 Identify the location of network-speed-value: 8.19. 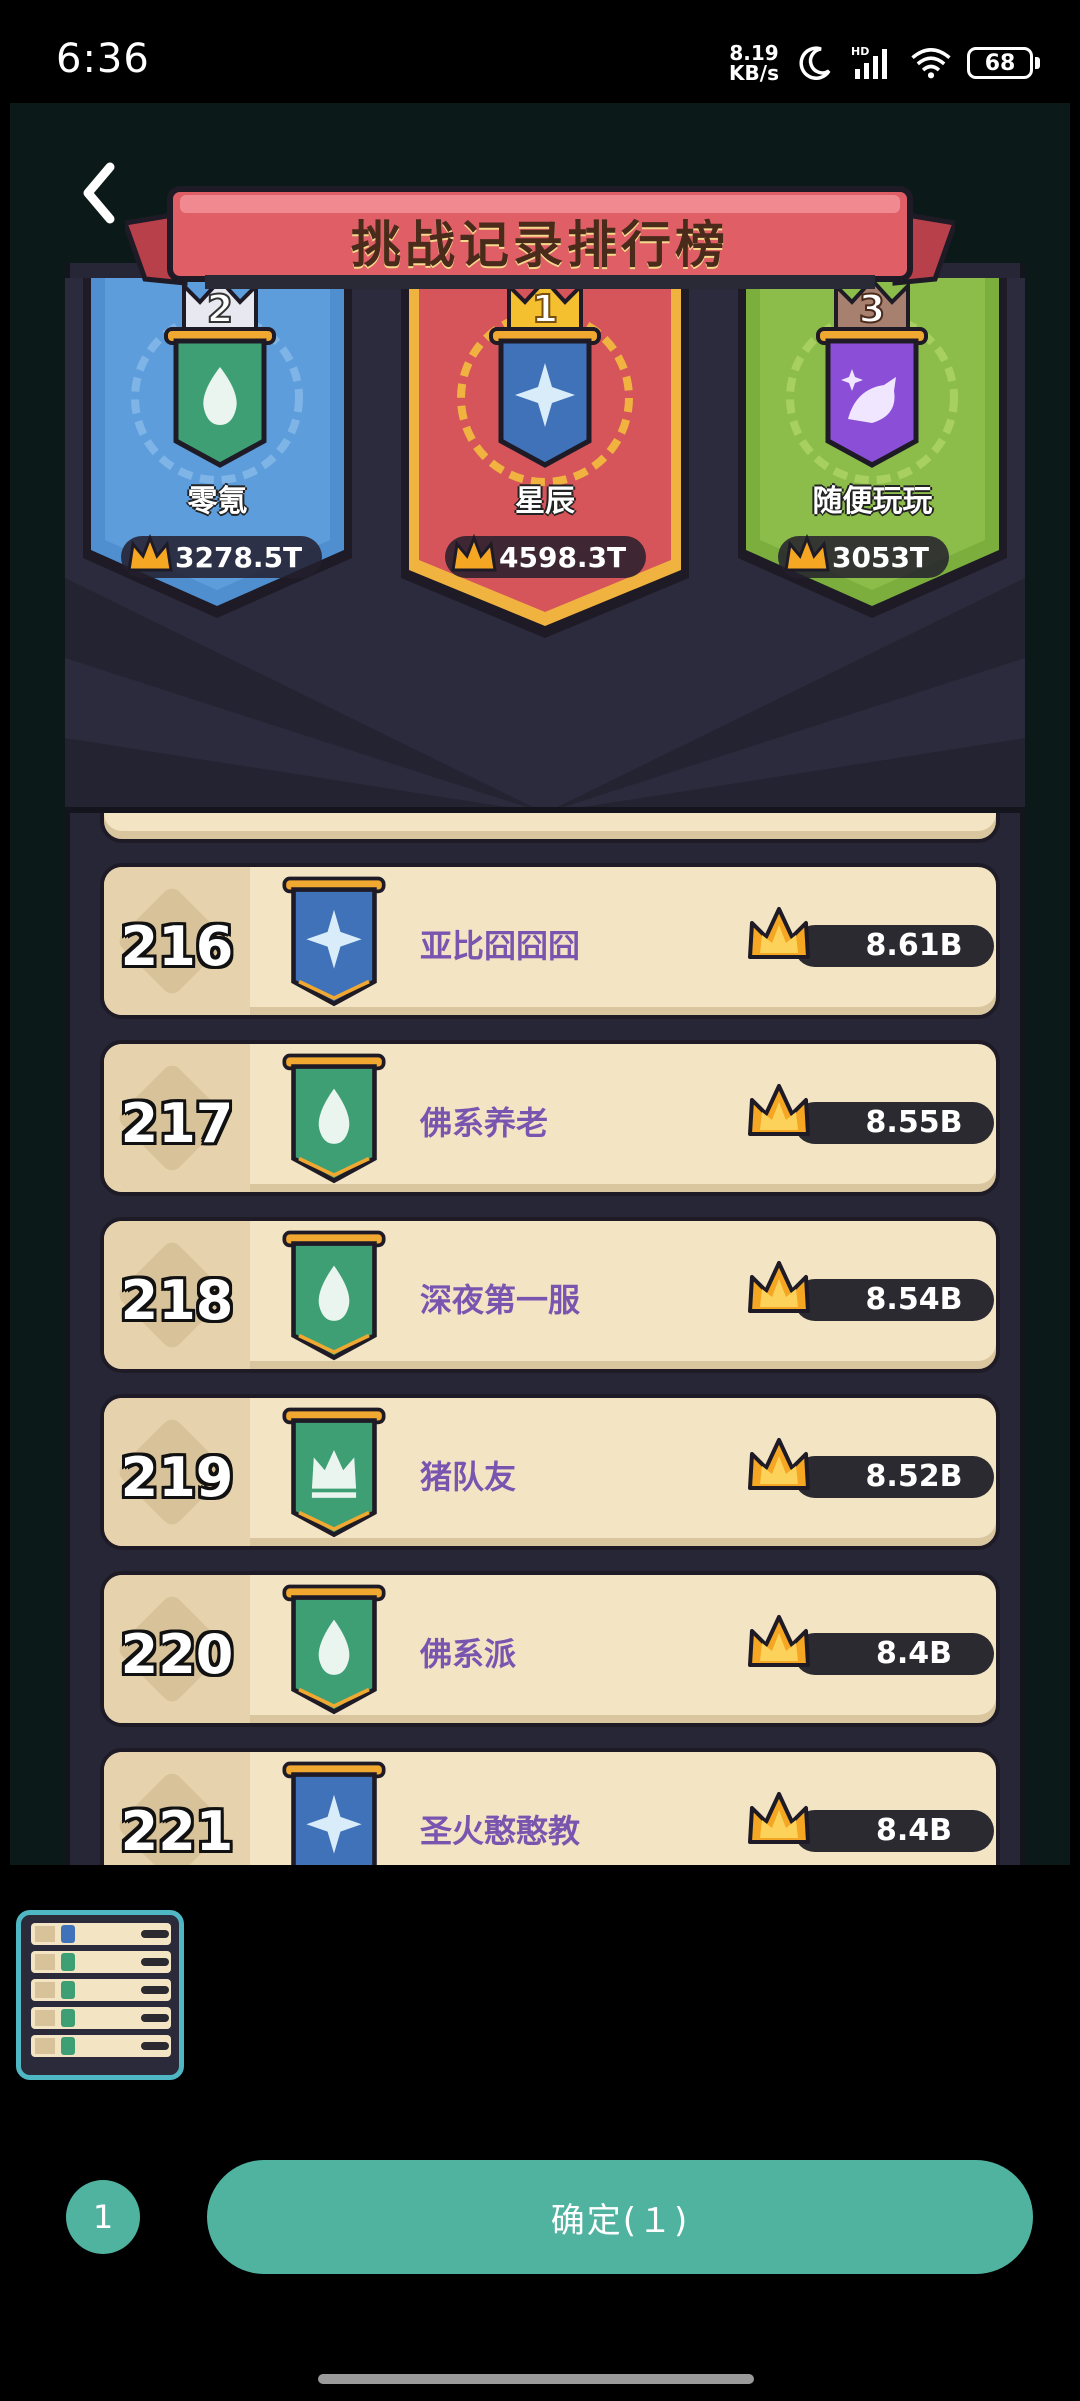
(754, 53).